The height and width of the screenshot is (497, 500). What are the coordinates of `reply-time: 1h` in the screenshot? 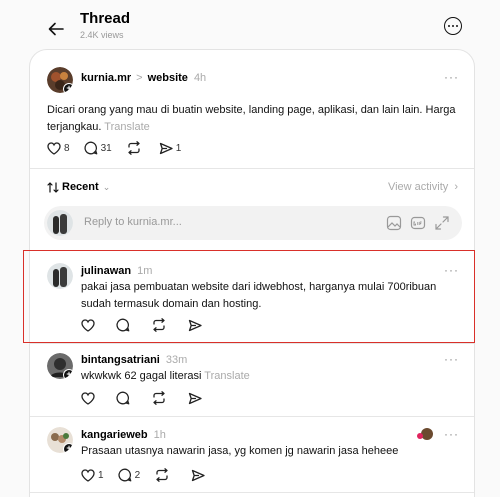 It's located at (159, 435).